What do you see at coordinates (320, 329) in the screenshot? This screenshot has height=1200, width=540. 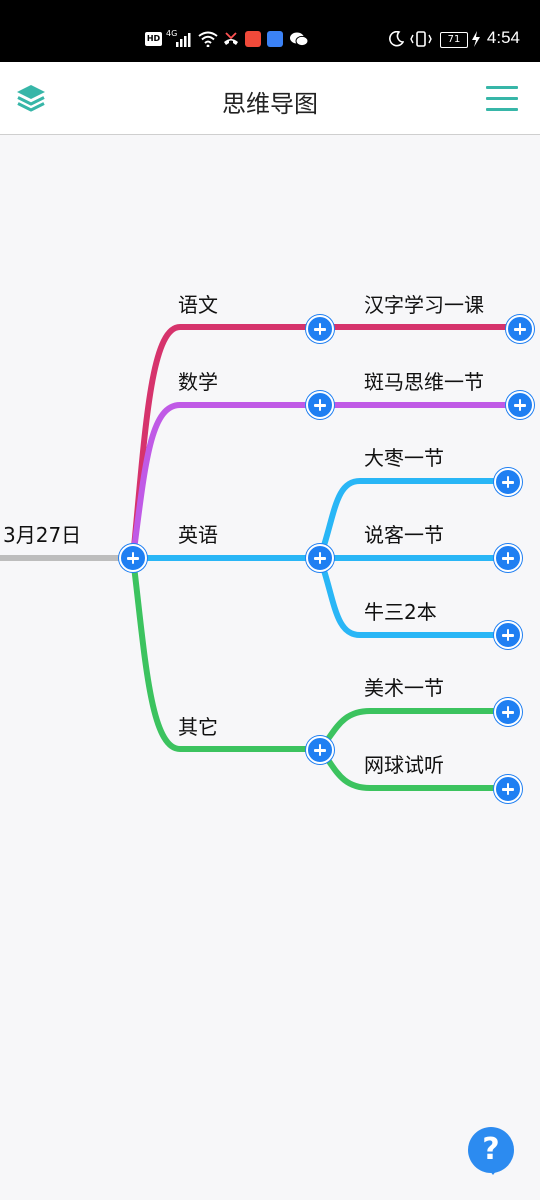 I see `add-node-button-chinese` at bounding box center [320, 329].